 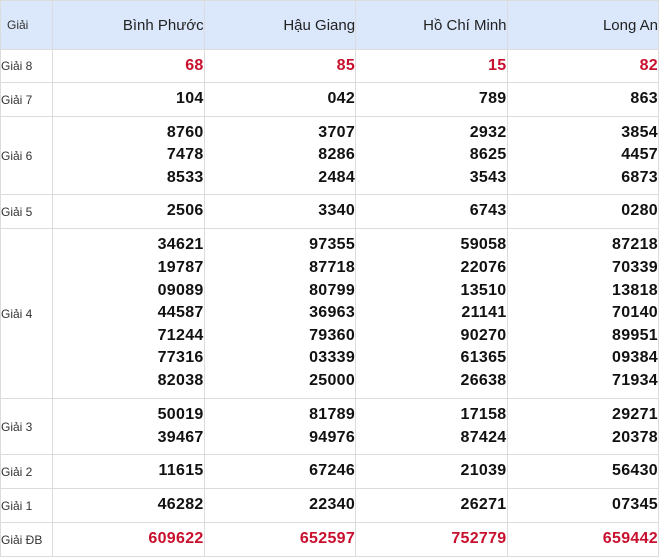 I want to click on prize-label: Giải ĐB, so click(x=27, y=539).